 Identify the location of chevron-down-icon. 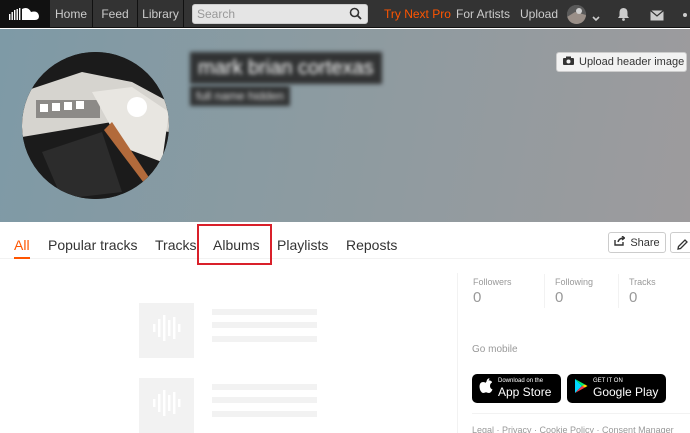
(596, 18).